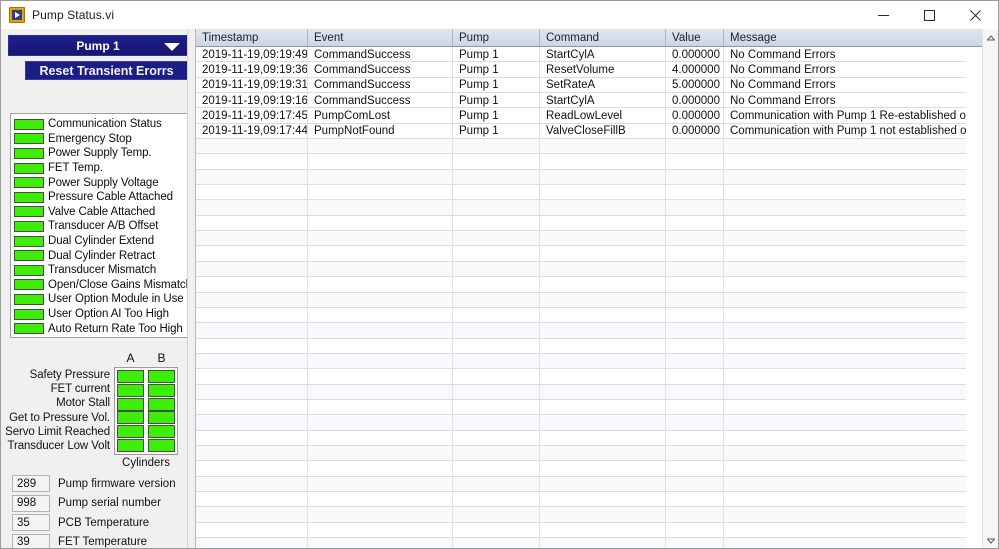 This screenshot has height=549, width=999. I want to click on pump-selector-dropdown: Pump 1, so click(98, 45).